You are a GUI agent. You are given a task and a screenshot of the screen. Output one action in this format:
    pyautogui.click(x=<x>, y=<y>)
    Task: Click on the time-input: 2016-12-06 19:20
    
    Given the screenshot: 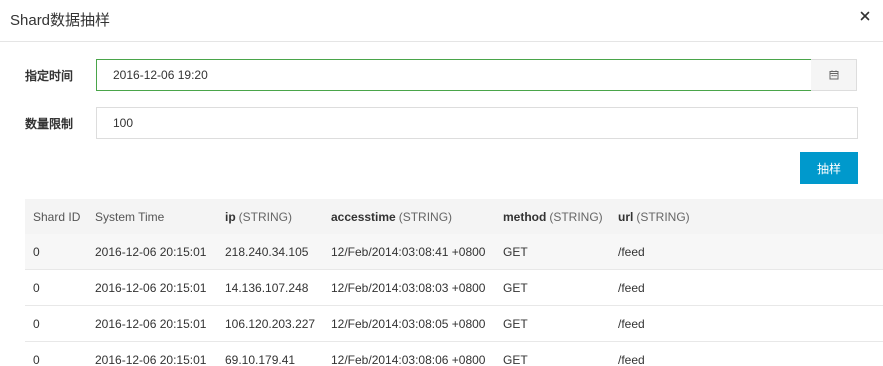 What is the action you would take?
    pyautogui.click(x=454, y=75)
    